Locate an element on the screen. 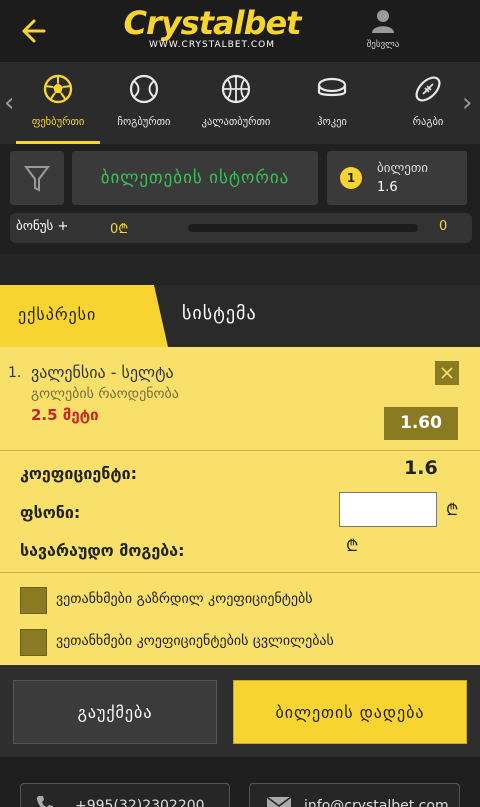 The width and height of the screenshot is (480, 807). funnel-icon is located at coordinates (37, 179).